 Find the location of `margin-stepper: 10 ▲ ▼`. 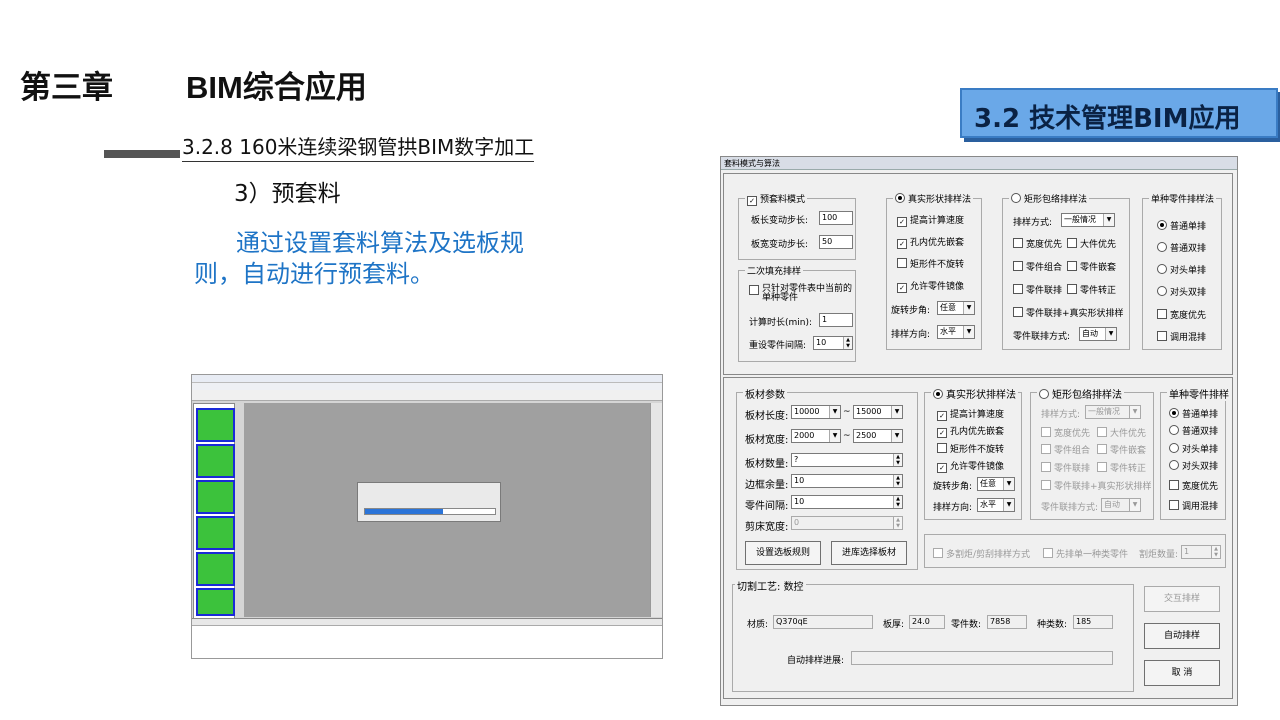

margin-stepper: 10 ▲ ▼ is located at coordinates (847, 481).